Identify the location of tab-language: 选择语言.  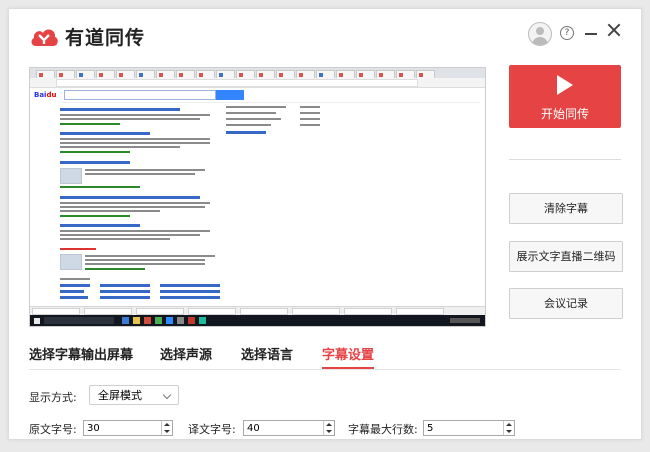
(267, 353).